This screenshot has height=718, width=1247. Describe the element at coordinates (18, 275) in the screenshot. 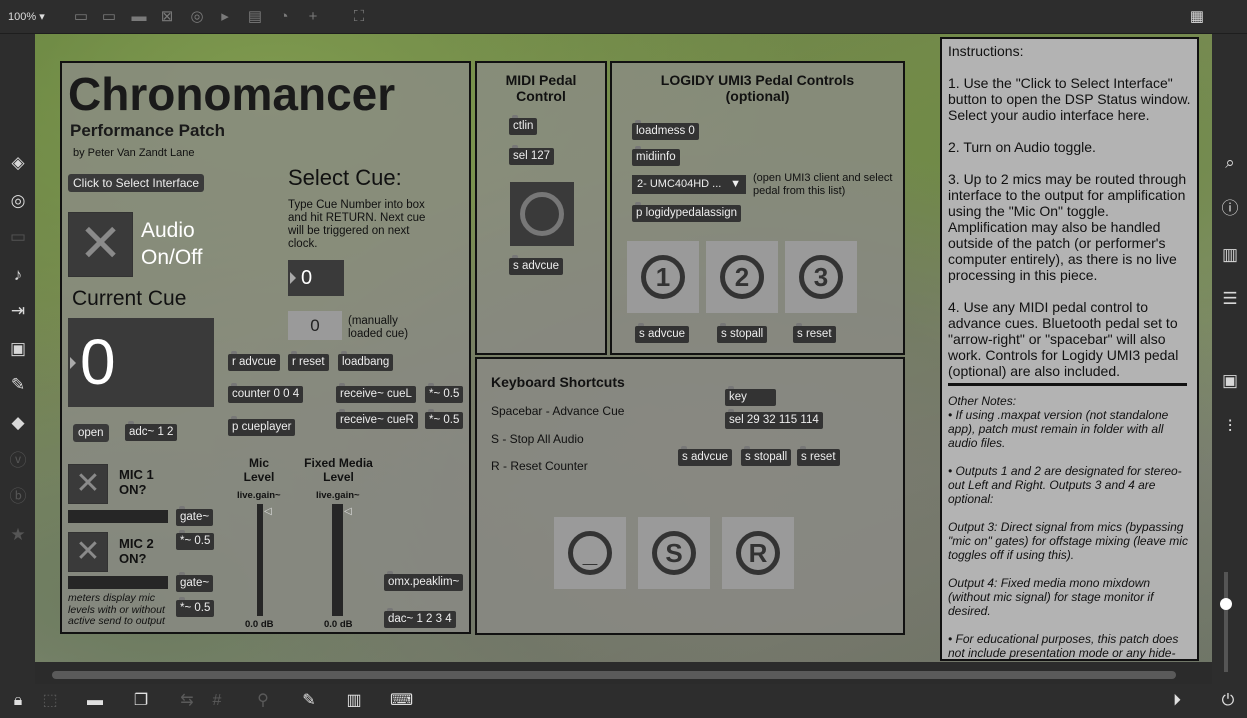

I see `music-note-icon: ♪` at that location.